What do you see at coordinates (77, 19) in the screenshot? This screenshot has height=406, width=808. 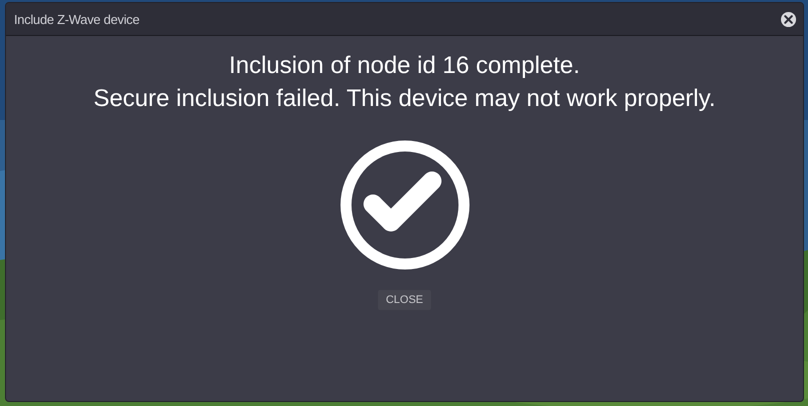 I see `dialog-title: Include Z-Wave device` at bounding box center [77, 19].